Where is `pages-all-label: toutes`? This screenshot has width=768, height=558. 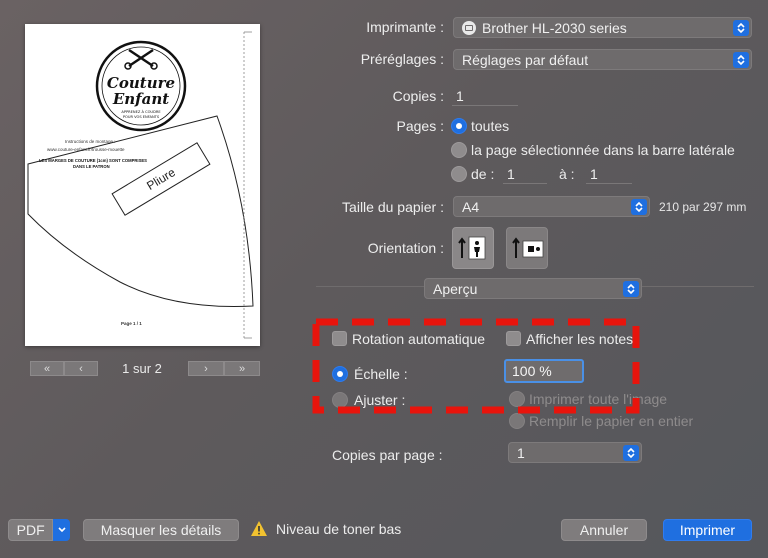
pages-all-label: toutes is located at coordinates (490, 126).